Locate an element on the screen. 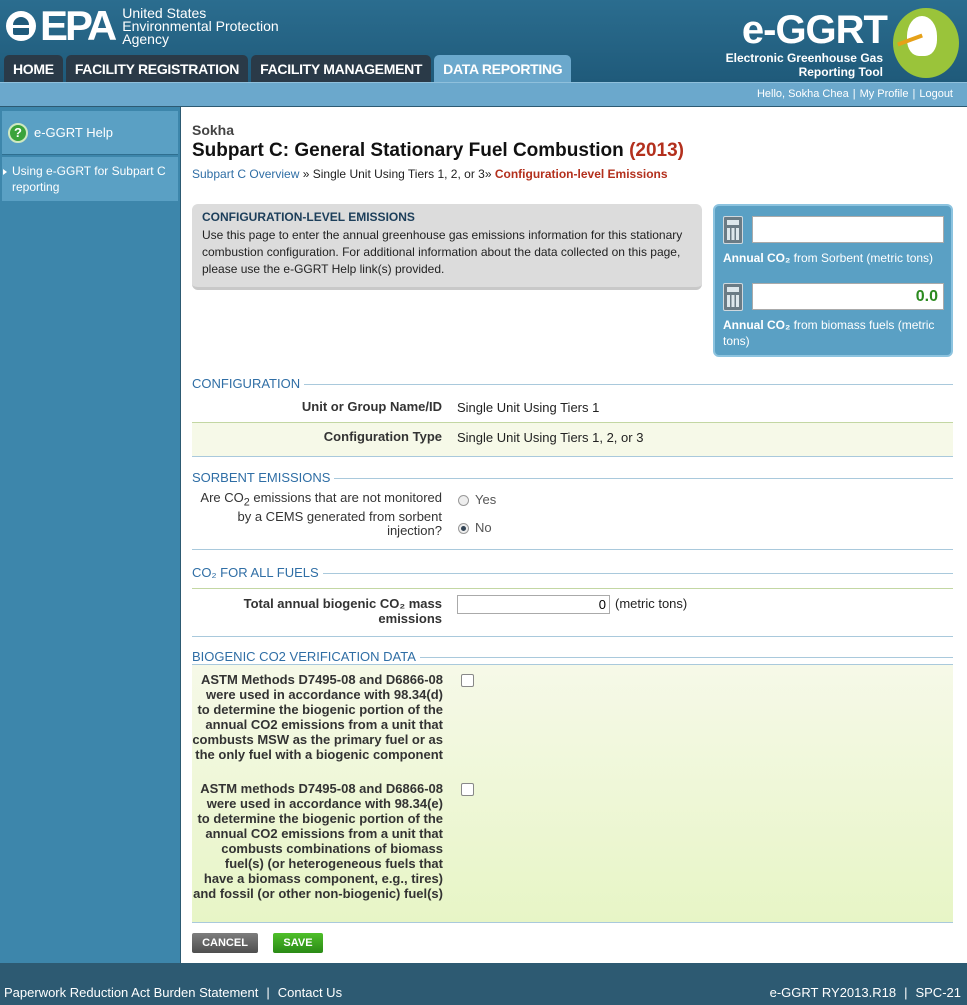 This screenshot has height=1005, width=967. sorbent-no-label: No is located at coordinates (483, 527).